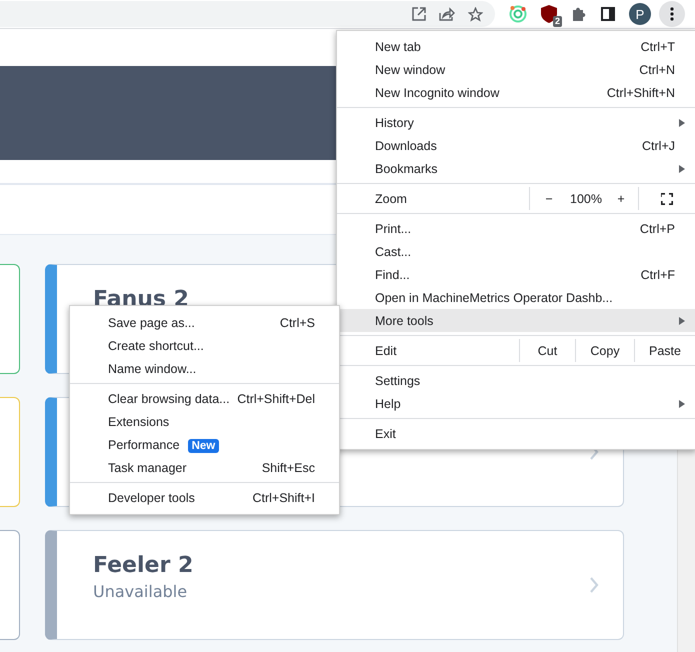  Describe the element at coordinates (605, 351) in the screenshot. I see `edit-action-button: Copy` at that location.